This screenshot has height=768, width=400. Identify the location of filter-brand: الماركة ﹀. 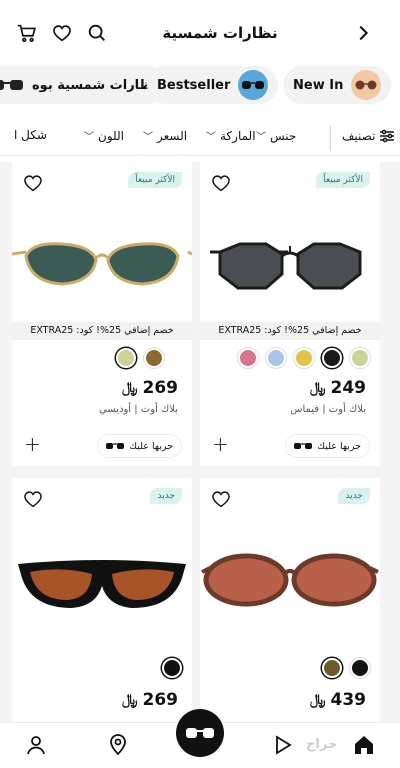
(231, 136).